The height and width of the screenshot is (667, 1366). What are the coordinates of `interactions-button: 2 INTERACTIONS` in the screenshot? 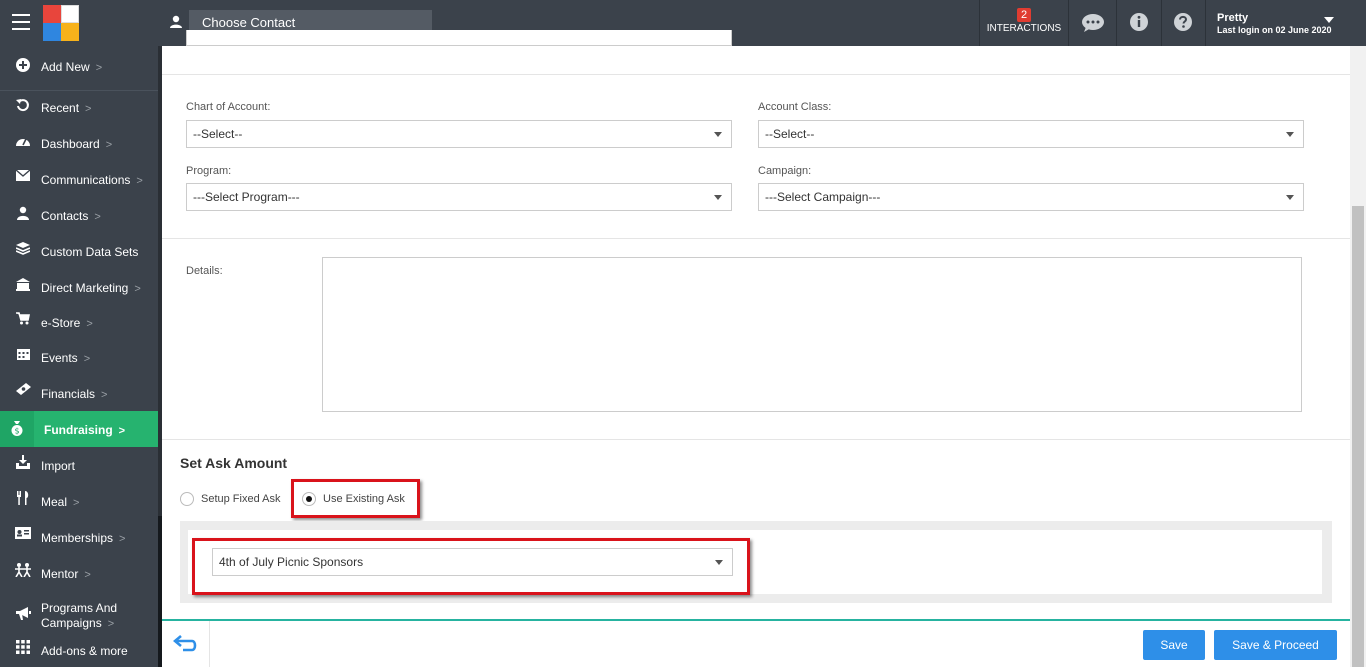 It's located at (1024, 23).